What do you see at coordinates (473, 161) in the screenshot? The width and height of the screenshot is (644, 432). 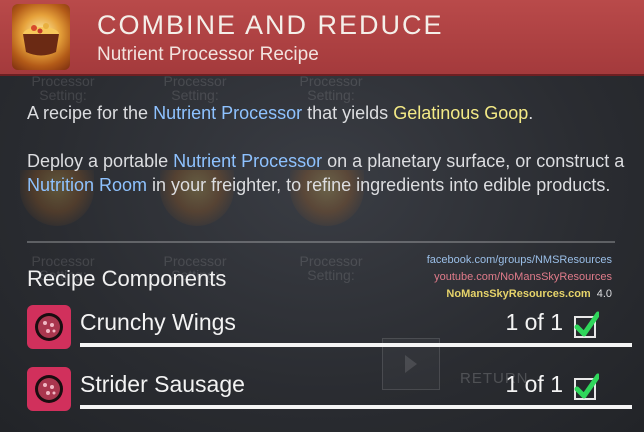 I see `desc-text: on a planetary surface, or construct a` at bounding box center [473, 161].